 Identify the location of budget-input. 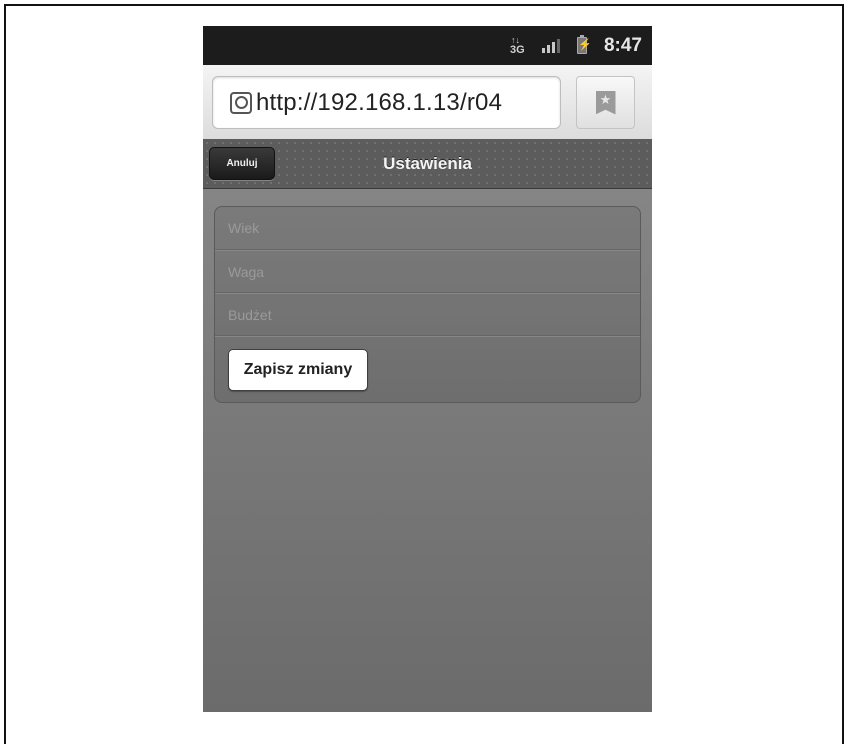
(434, 314).